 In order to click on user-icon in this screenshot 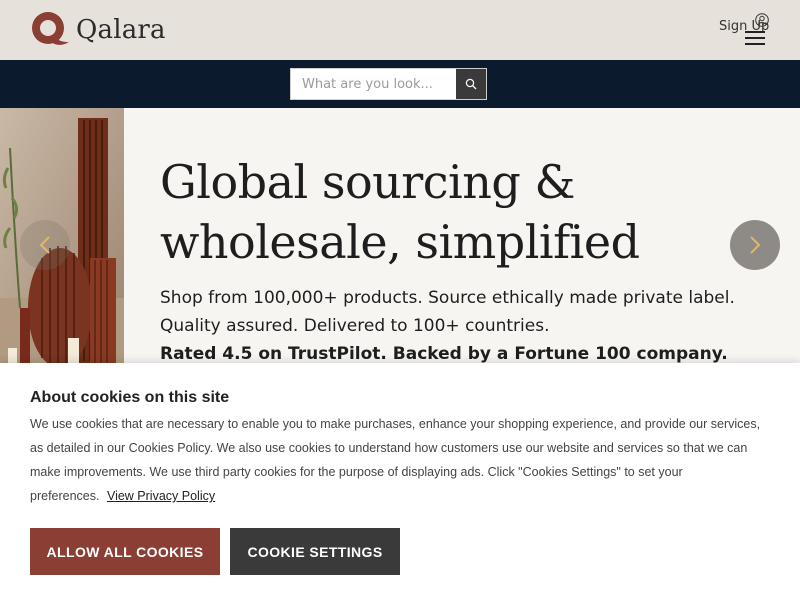, I will do `click(762, 20)`.